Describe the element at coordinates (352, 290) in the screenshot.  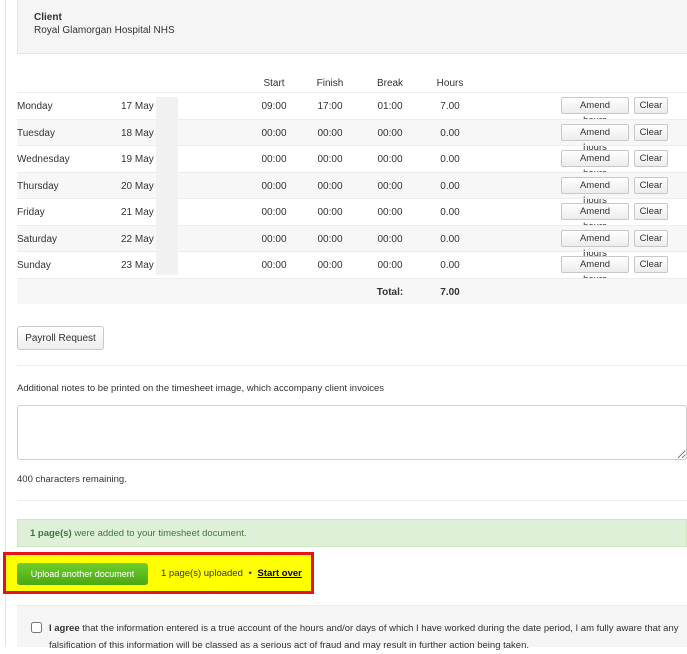
I see `total-row: Total: 7.00` at that location.